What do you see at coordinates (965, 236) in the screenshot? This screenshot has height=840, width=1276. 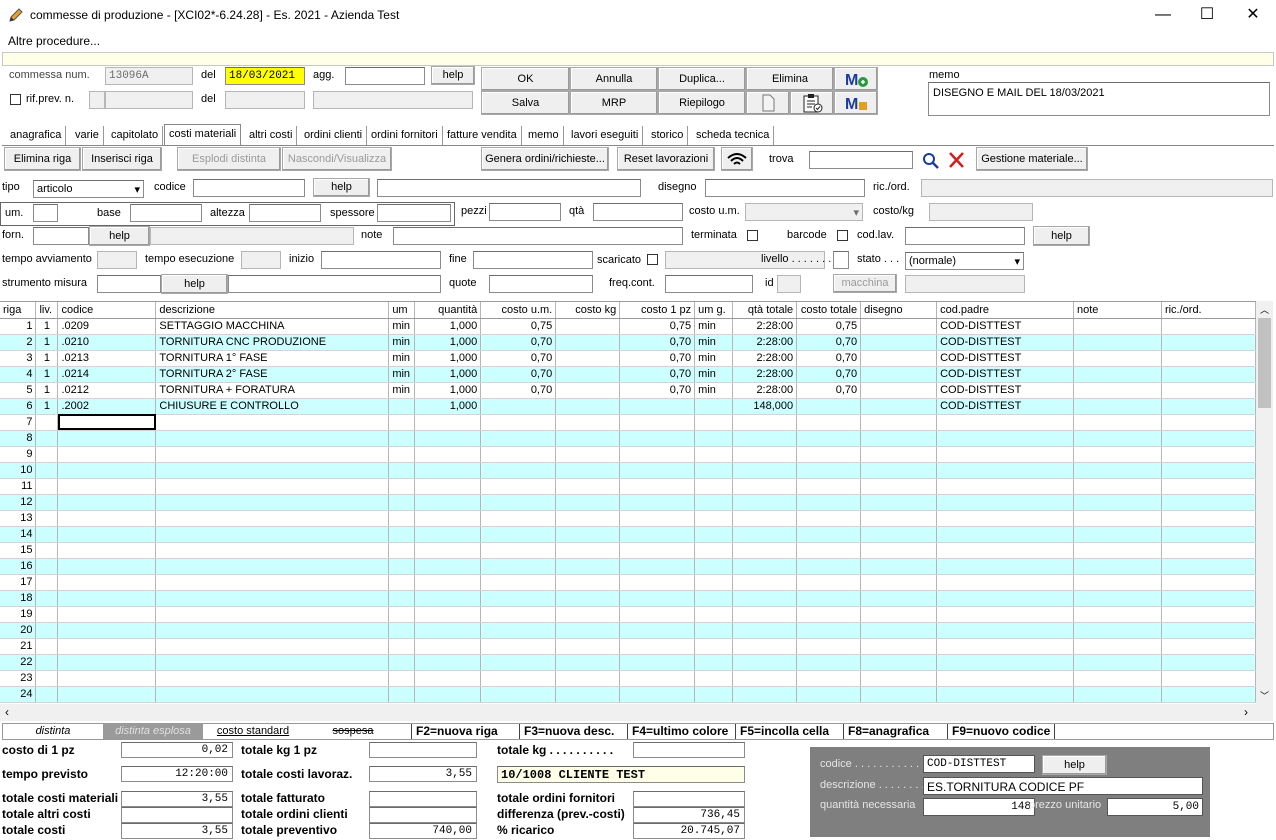 I see `codlav-field` at bounding box center [965, 236].